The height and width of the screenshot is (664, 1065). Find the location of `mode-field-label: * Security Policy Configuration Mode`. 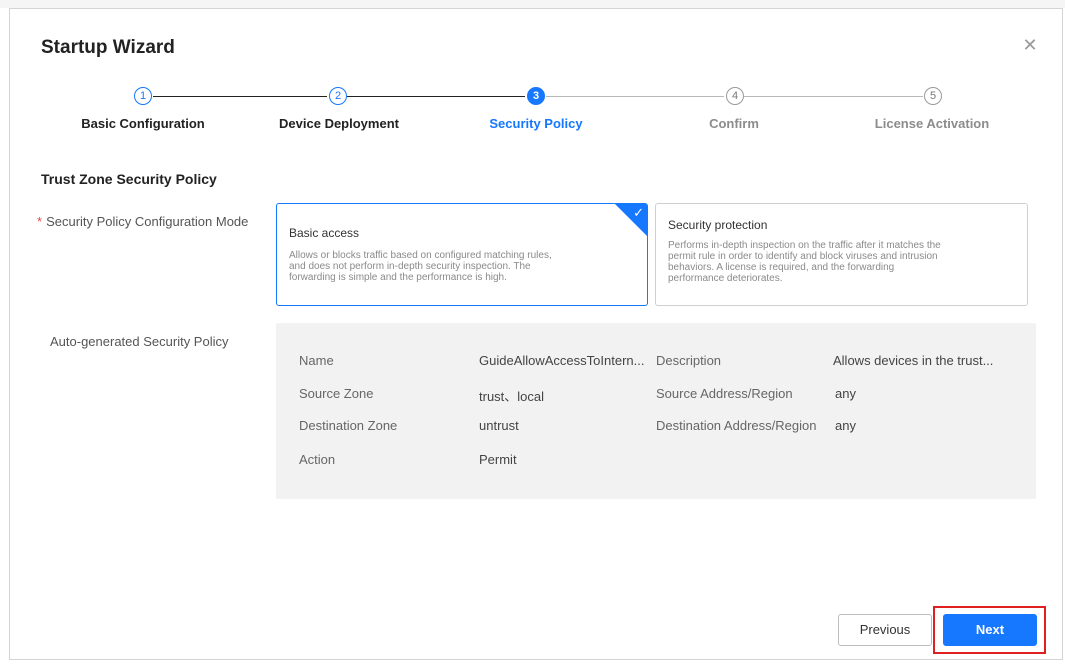

mode-field-label: * Security Policy Configuration Mode is located at coordinates (142, 221).